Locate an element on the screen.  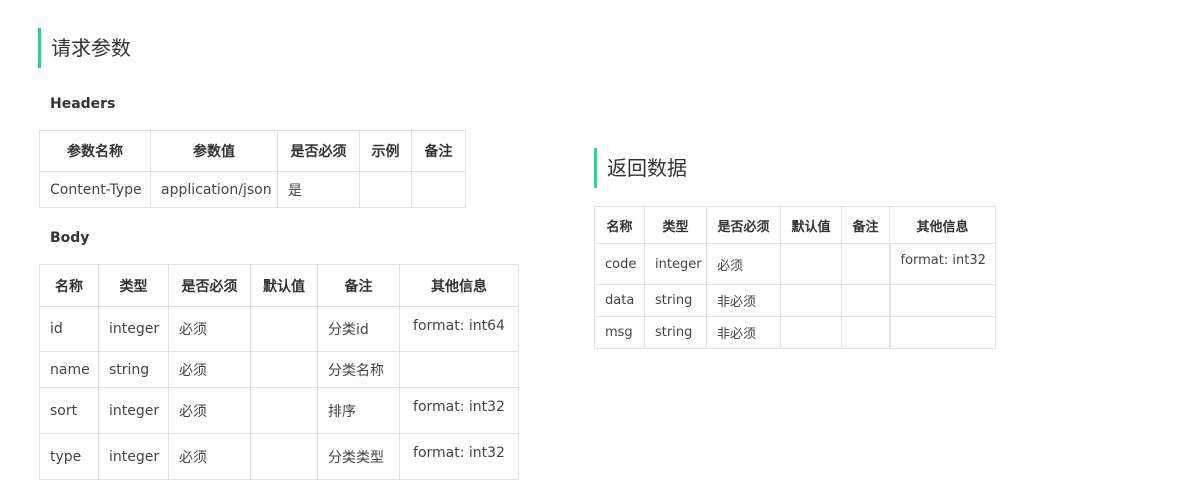
table-row: code integer 必须 format: int32 is located at coordinates (795, 264).